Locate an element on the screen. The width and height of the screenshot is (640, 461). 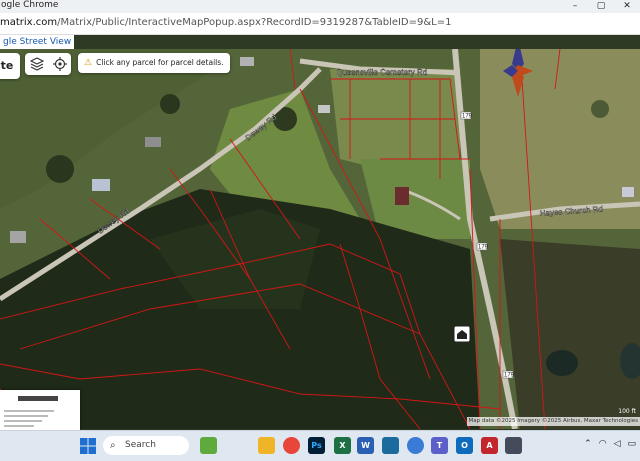
parcel-hint-text: Click any parcel for parcel details. is located at coordinates (160, 62).